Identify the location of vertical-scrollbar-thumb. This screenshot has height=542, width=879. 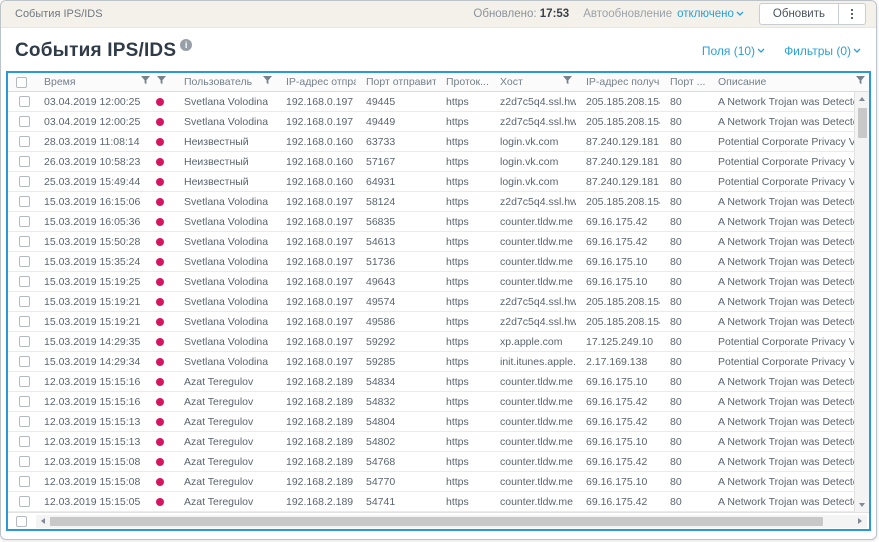
(862, 123).